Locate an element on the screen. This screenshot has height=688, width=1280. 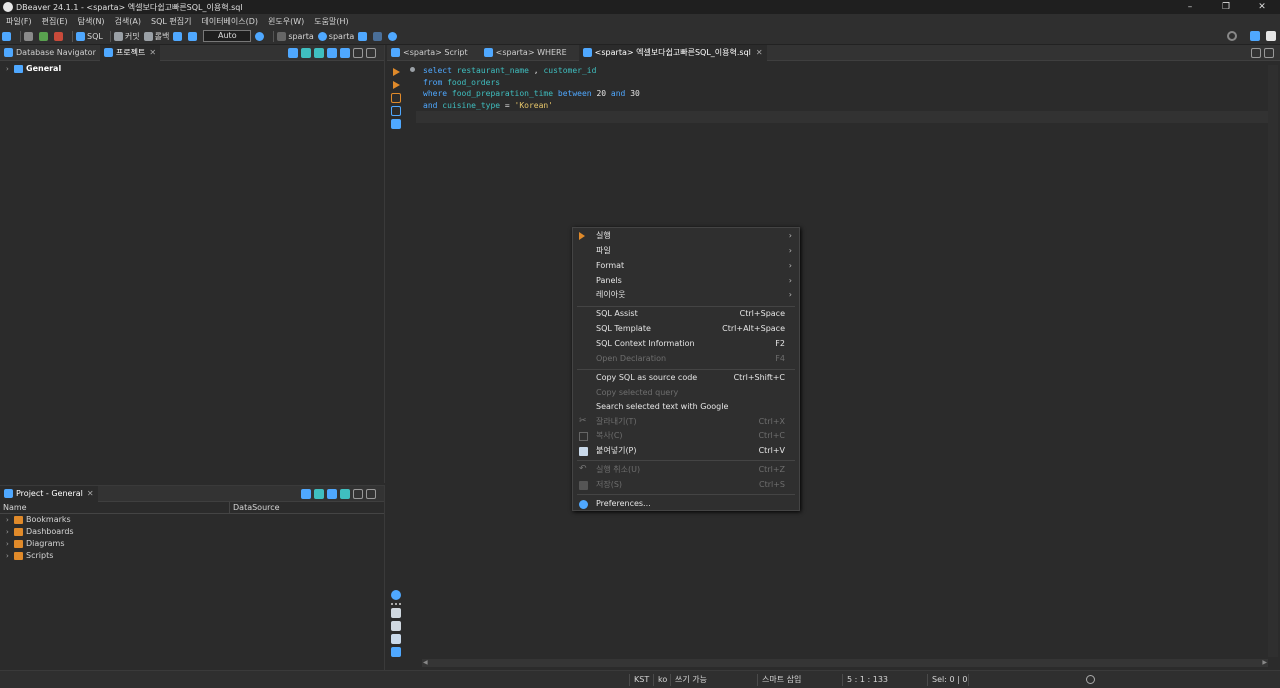
menu-item-format: Format › is located at coordinates (686, 266).